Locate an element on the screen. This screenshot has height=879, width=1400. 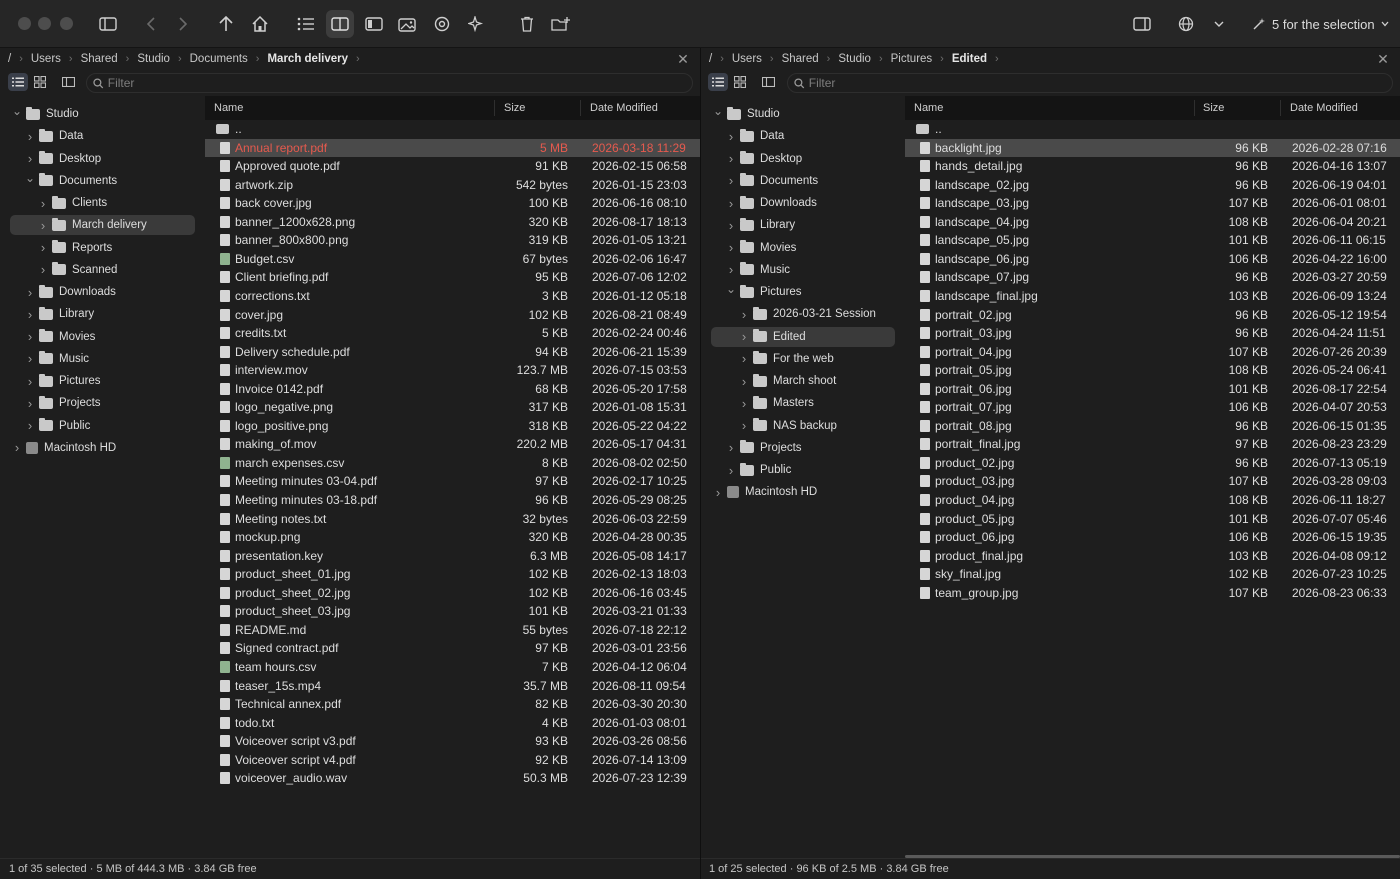
file-row: corrections.txt 3 KB 2026-01-12 05:18 is located at coordinates (452, 296).